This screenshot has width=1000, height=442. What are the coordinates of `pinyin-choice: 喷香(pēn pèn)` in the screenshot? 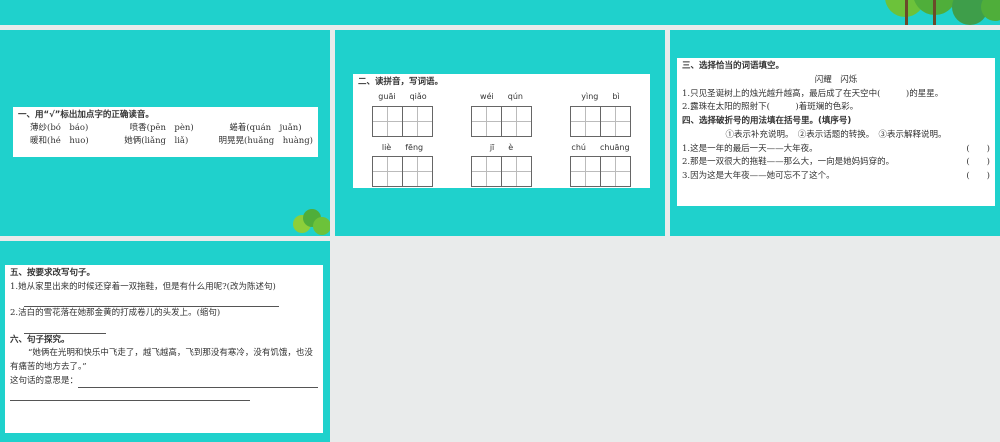 It's located at (172, 128).